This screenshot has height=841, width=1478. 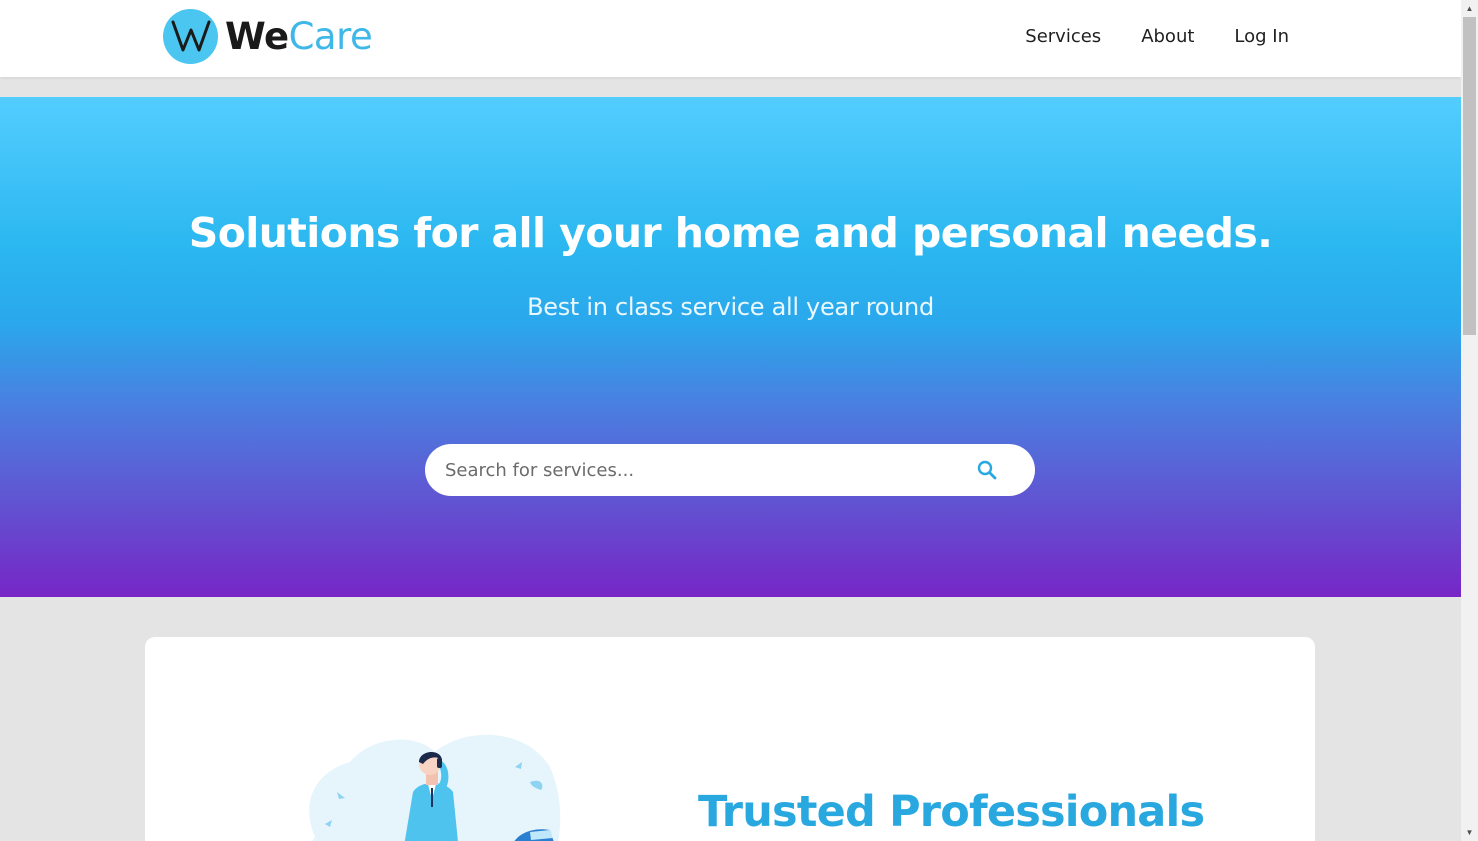 I want to click on logo-text-we: We, so click(x=257, y=36).